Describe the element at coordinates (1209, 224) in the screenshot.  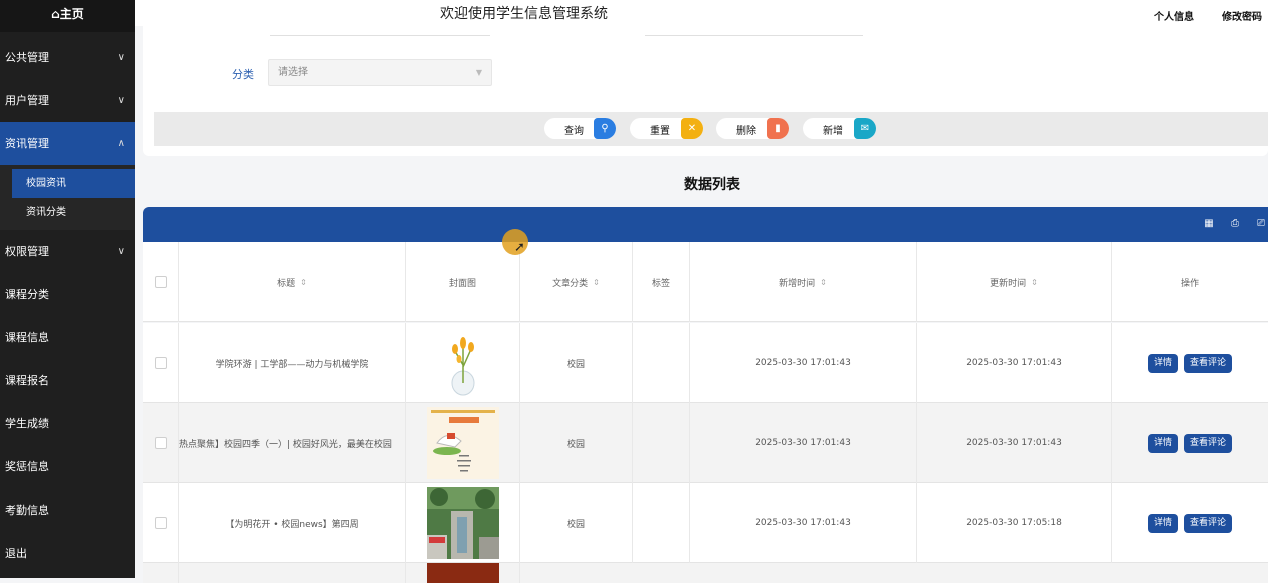
I see `calculator-icon: ▦` at that location.